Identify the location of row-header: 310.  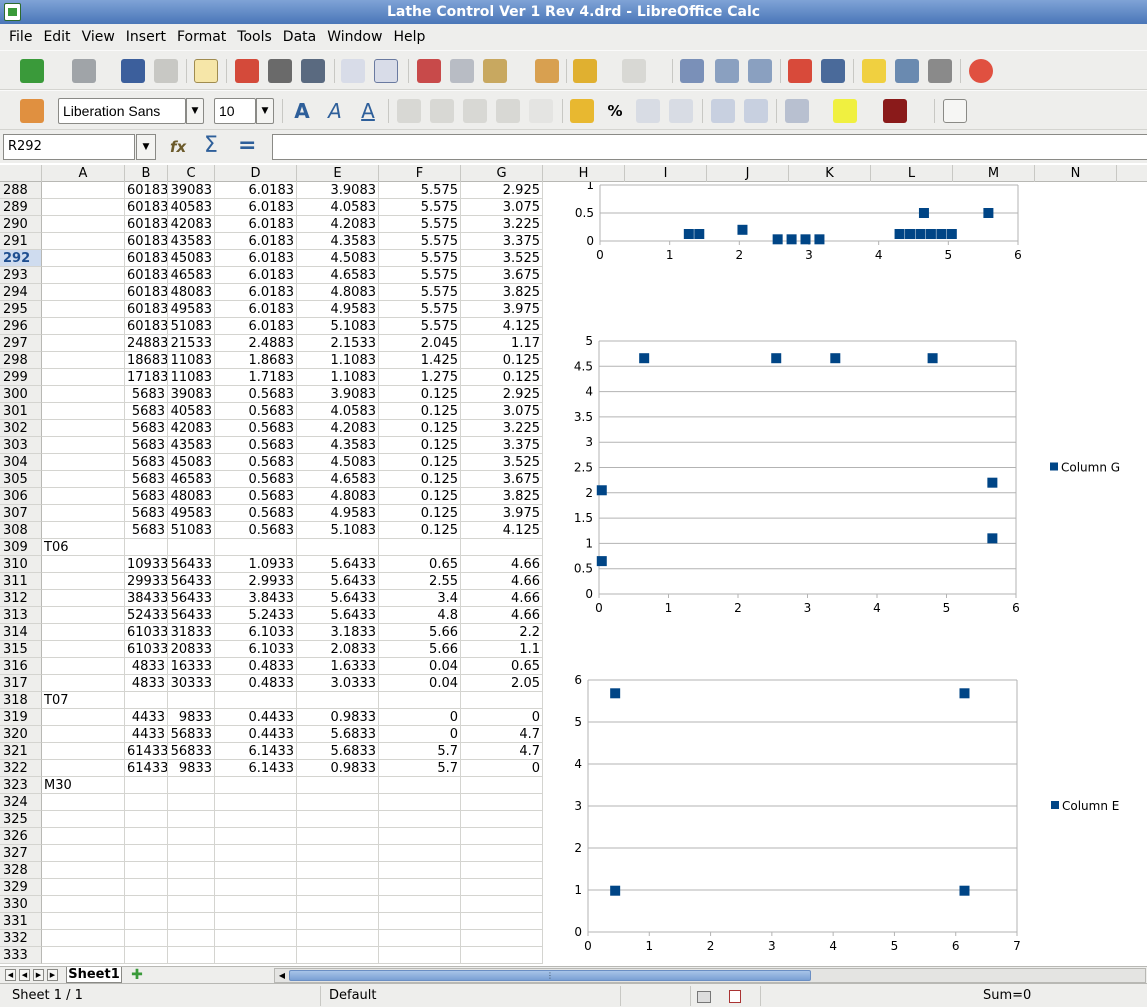
(21, 564).